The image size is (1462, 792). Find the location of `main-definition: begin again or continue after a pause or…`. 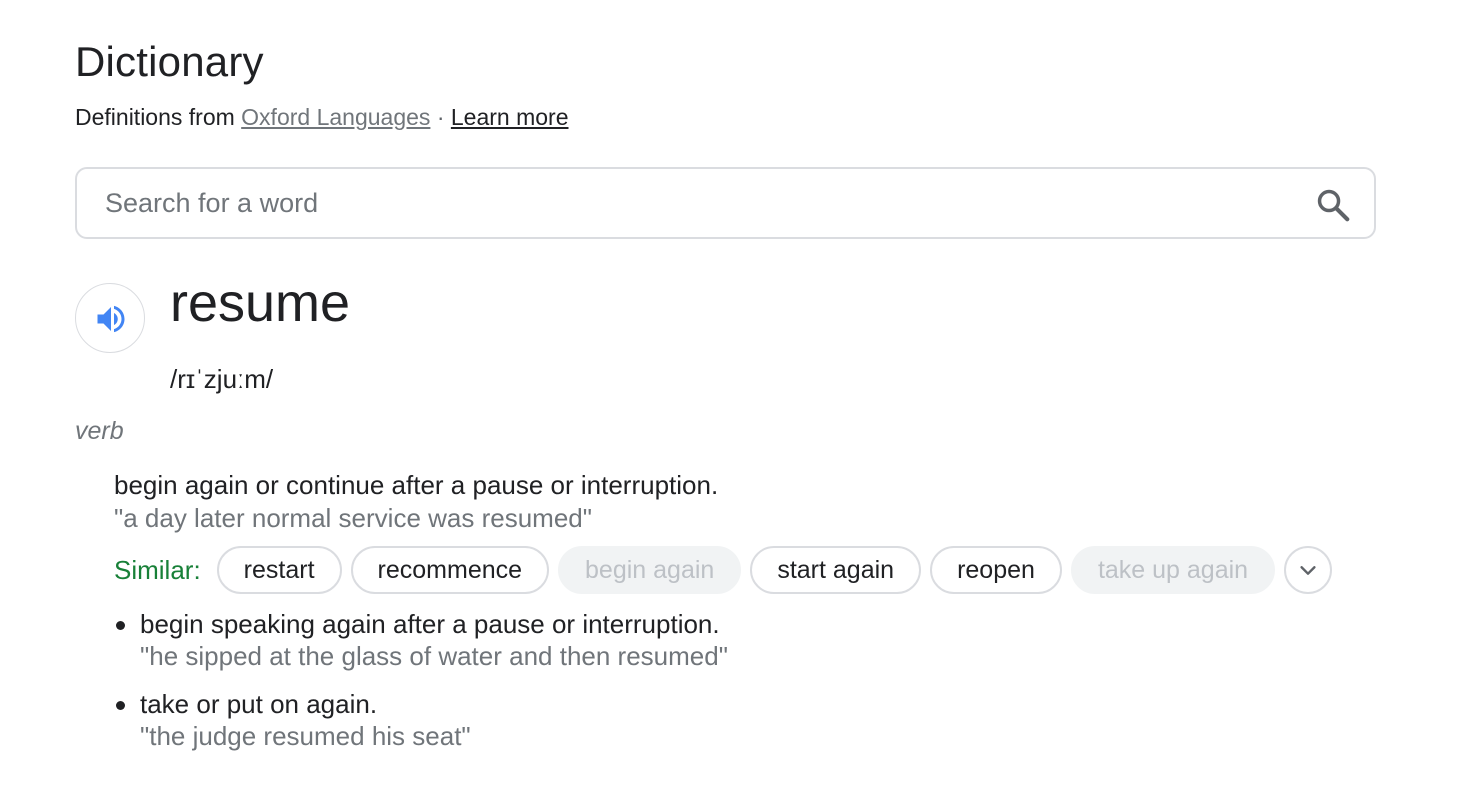

main-definition: begin again or continue after a pause or… is located at coordinates (416, 485).